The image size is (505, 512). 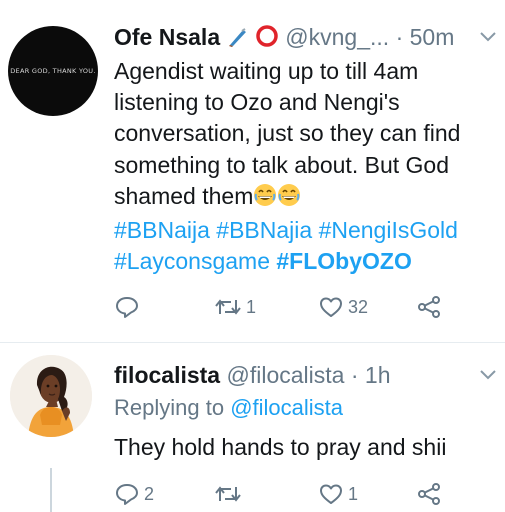 I want to click on tweet-actions: 2 1, so click(x=294, y=494).